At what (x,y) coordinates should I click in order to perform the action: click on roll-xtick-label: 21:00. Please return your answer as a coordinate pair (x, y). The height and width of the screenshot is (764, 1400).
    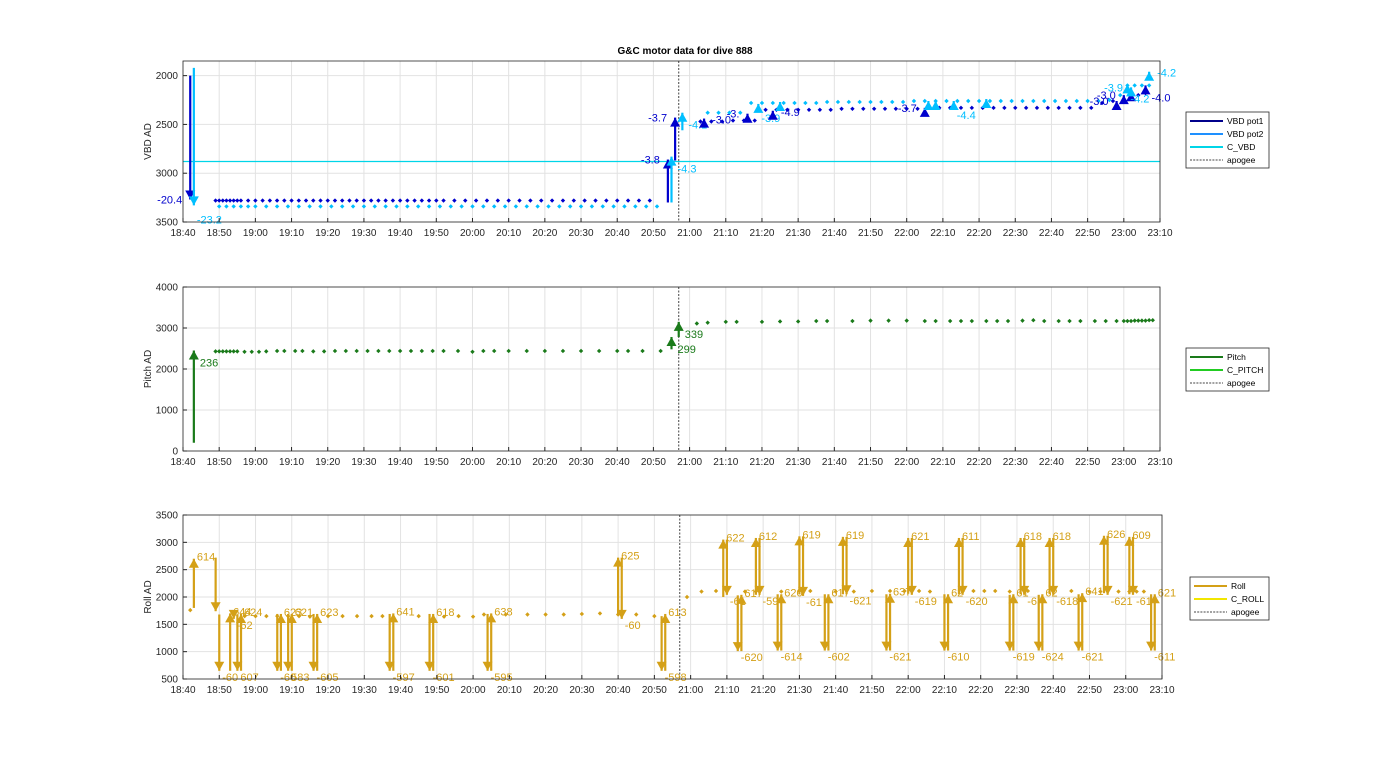
    Looking at the image, I should click on (690, 690).